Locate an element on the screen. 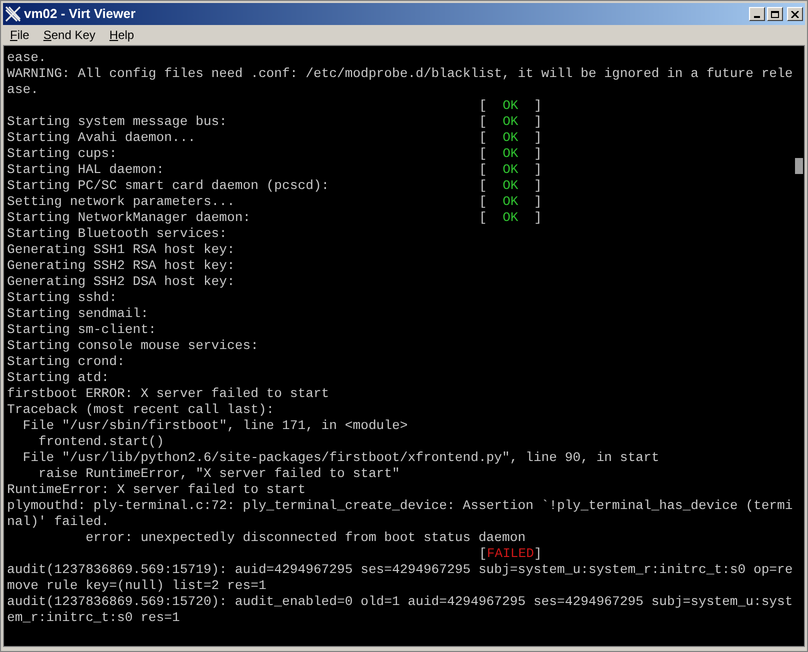 The width and height of the screenshot is (808, 652). maximize-icon is located at coordinates (775, 14).